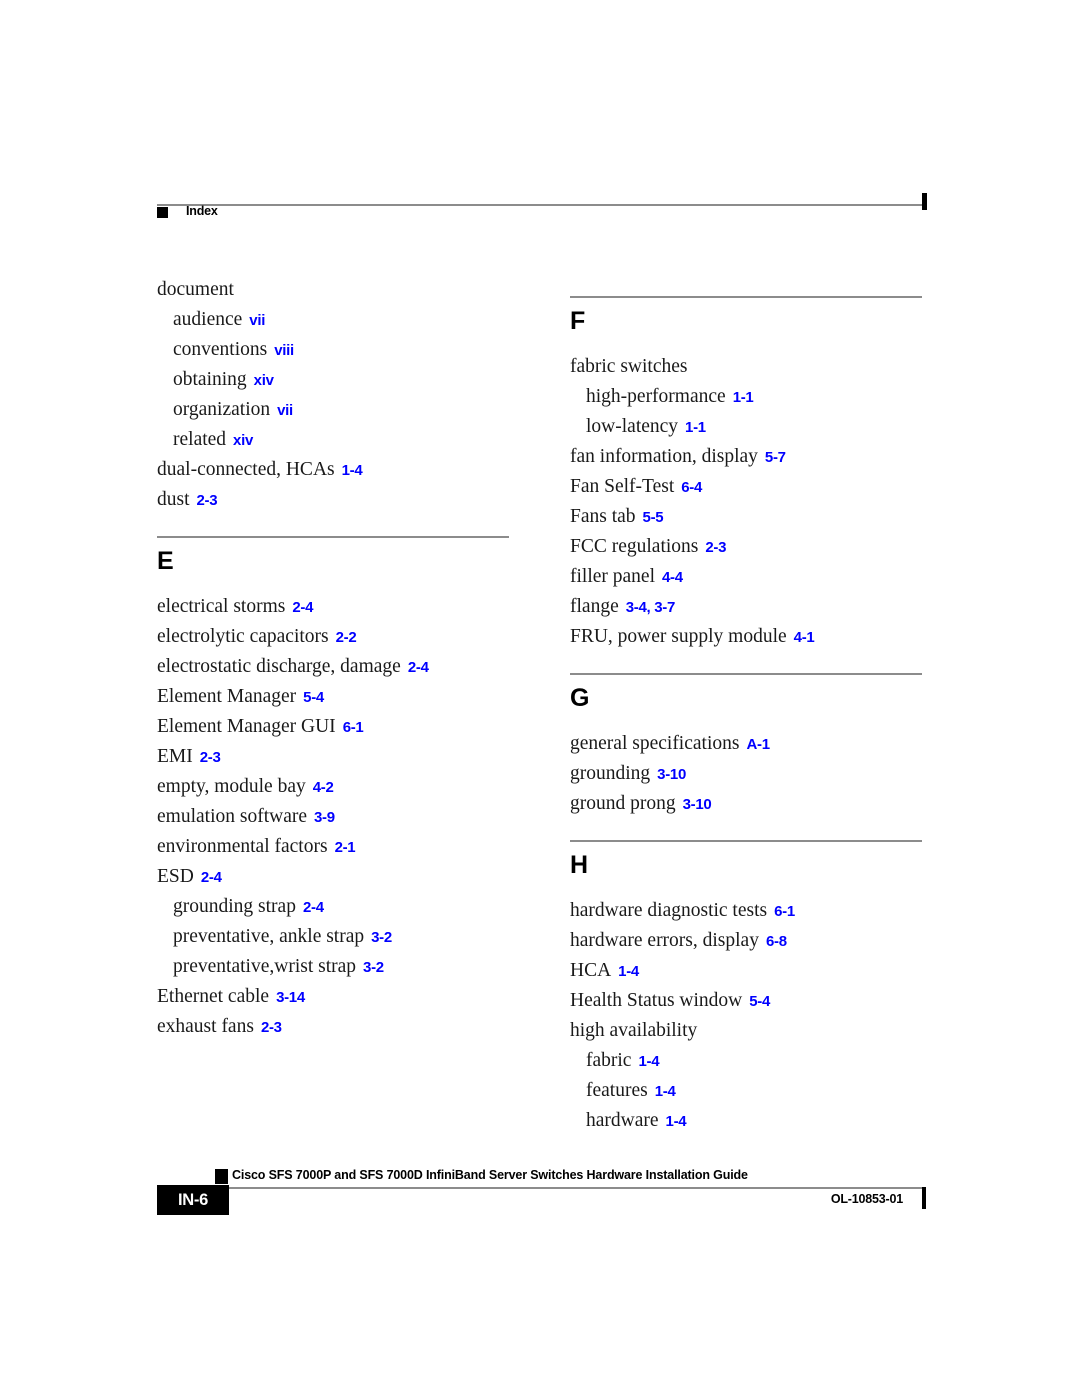 This screenshot has height=1397, width=1080. What do you see at coordinates (655, 743) in the screenshot?
I see `index-entry-term: general specifications` at bounding box center [655, 743].